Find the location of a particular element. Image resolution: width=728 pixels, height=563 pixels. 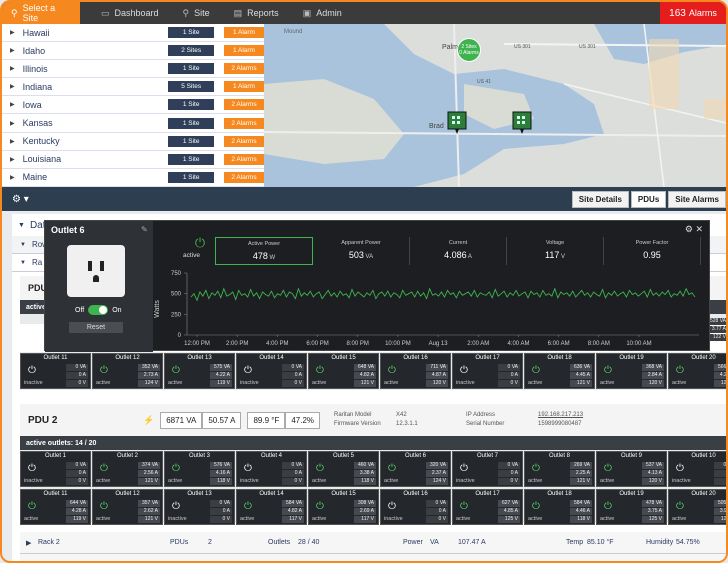

outlet-card: Outlet 14 ⏻ active 584 VA 4.82 A 117 V is located at coordinates (271, 507).